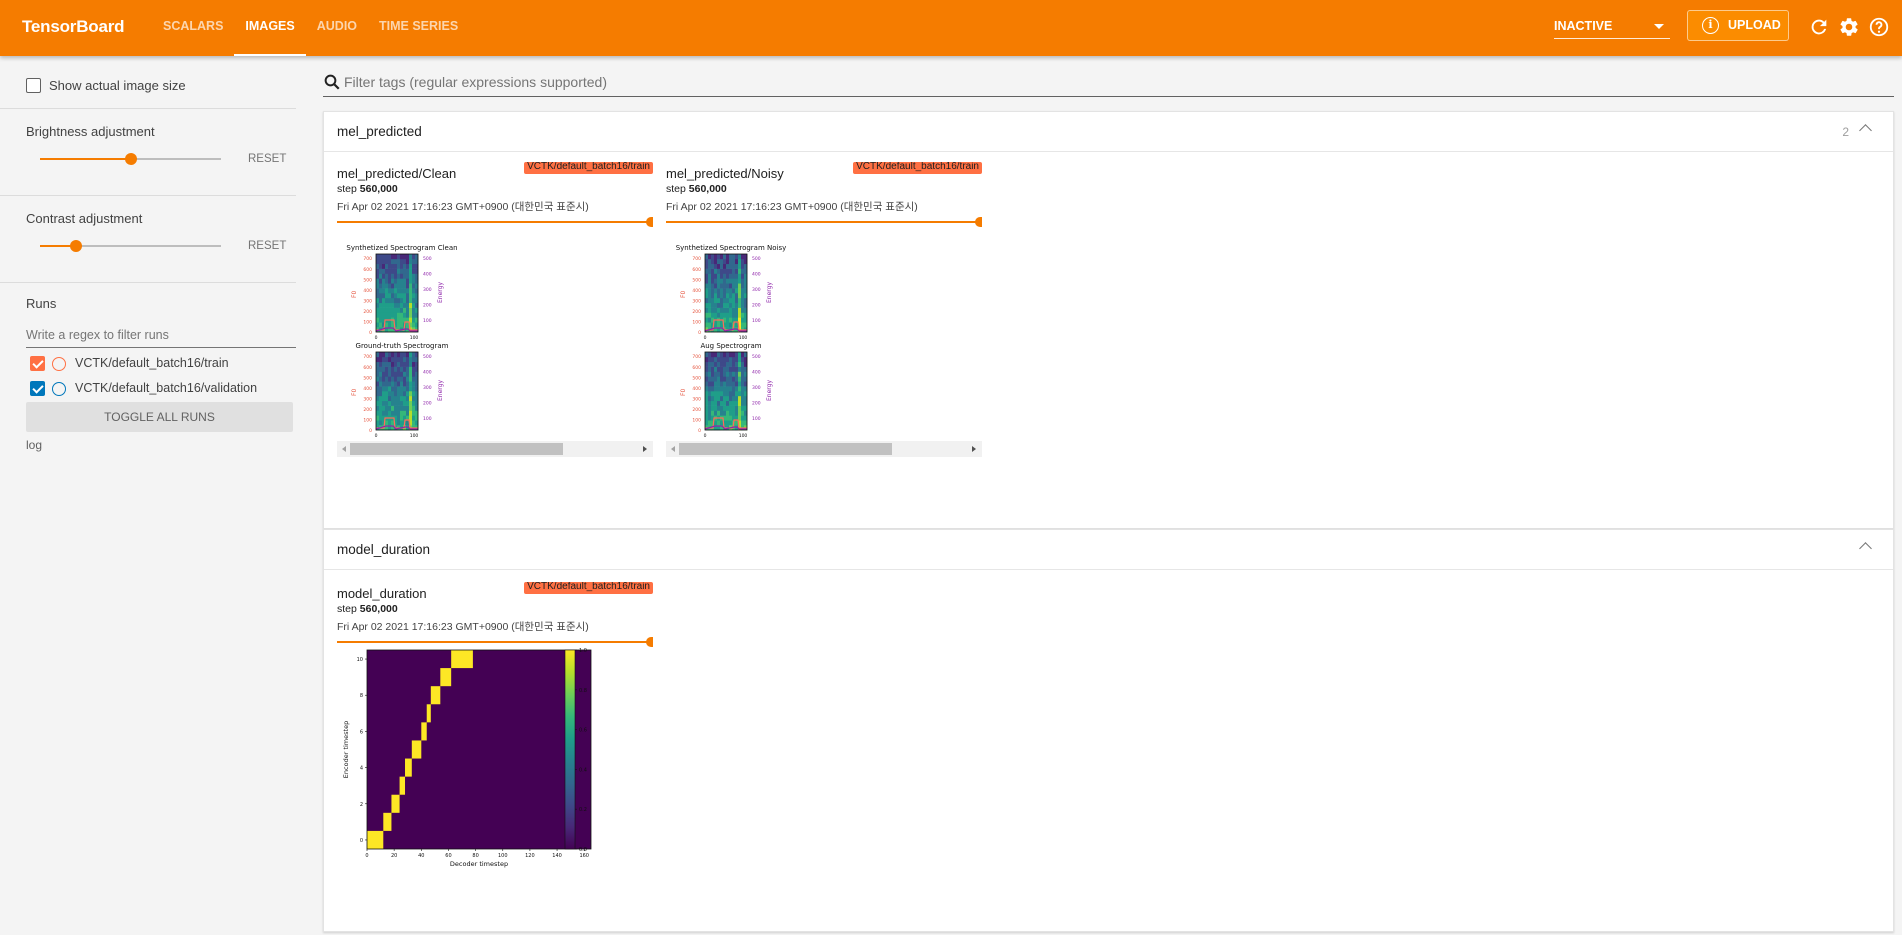 Image resolution: width=1902 pixels, height=935 pixels. I want to click on gear-icon, so click(1849, 27).